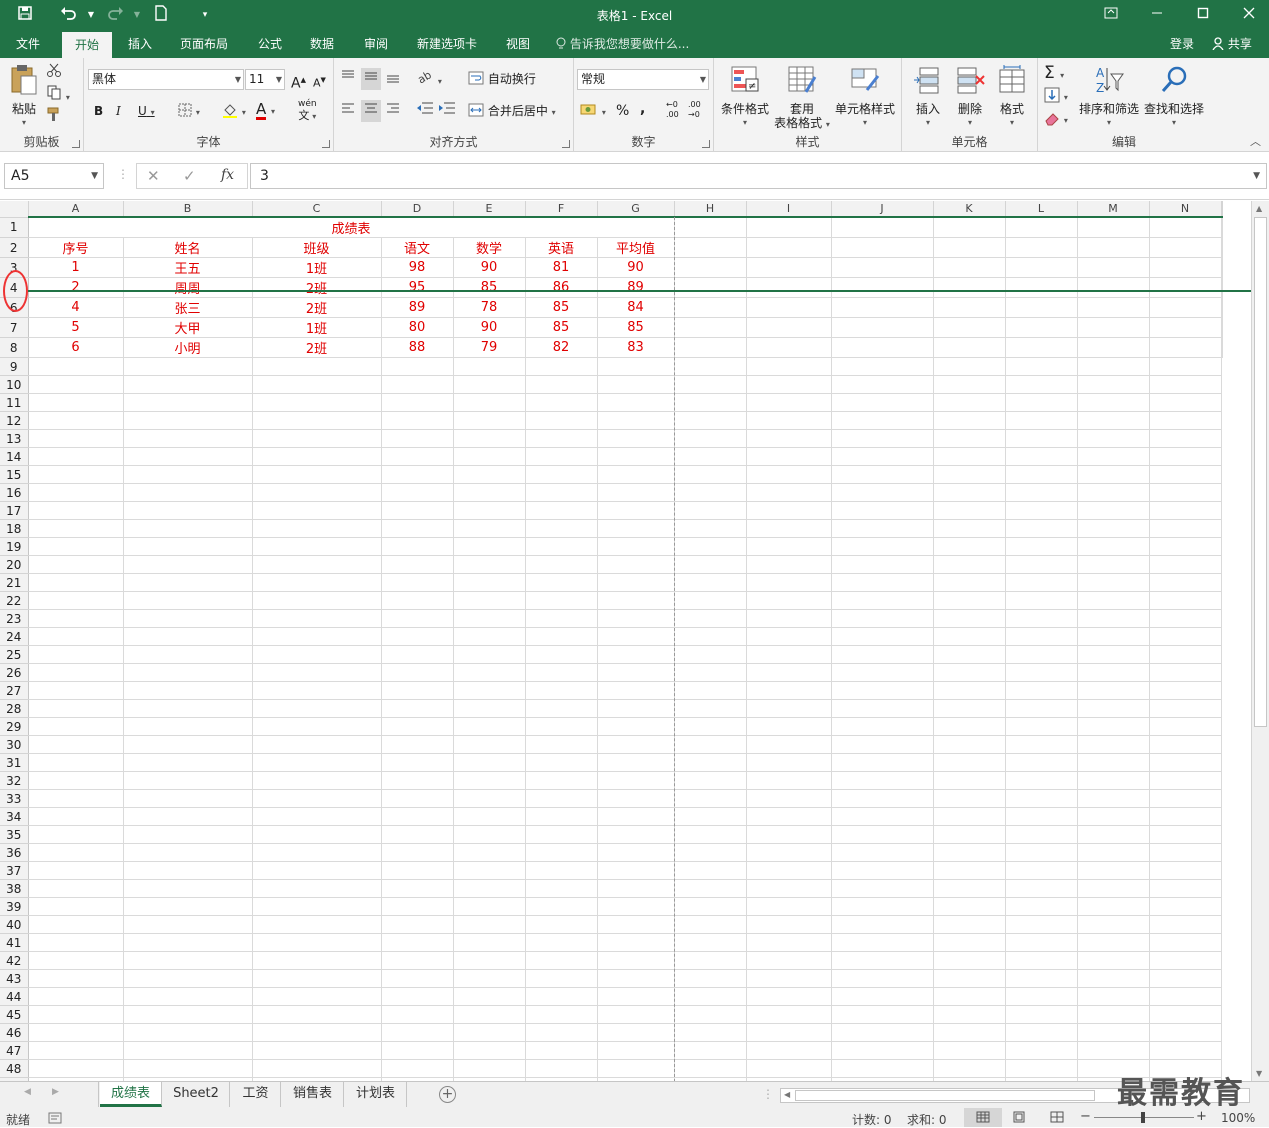 The height and width of the screenshot is (1128, 1269). I want to click on header-cell: 数学, so click(489, 247).